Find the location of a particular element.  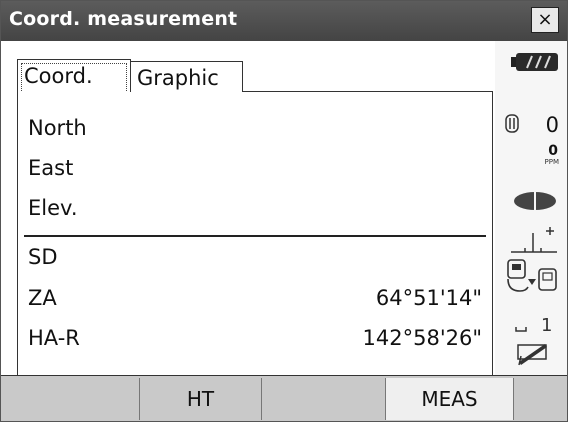

close-button: × is located at coordinates (545, 20).